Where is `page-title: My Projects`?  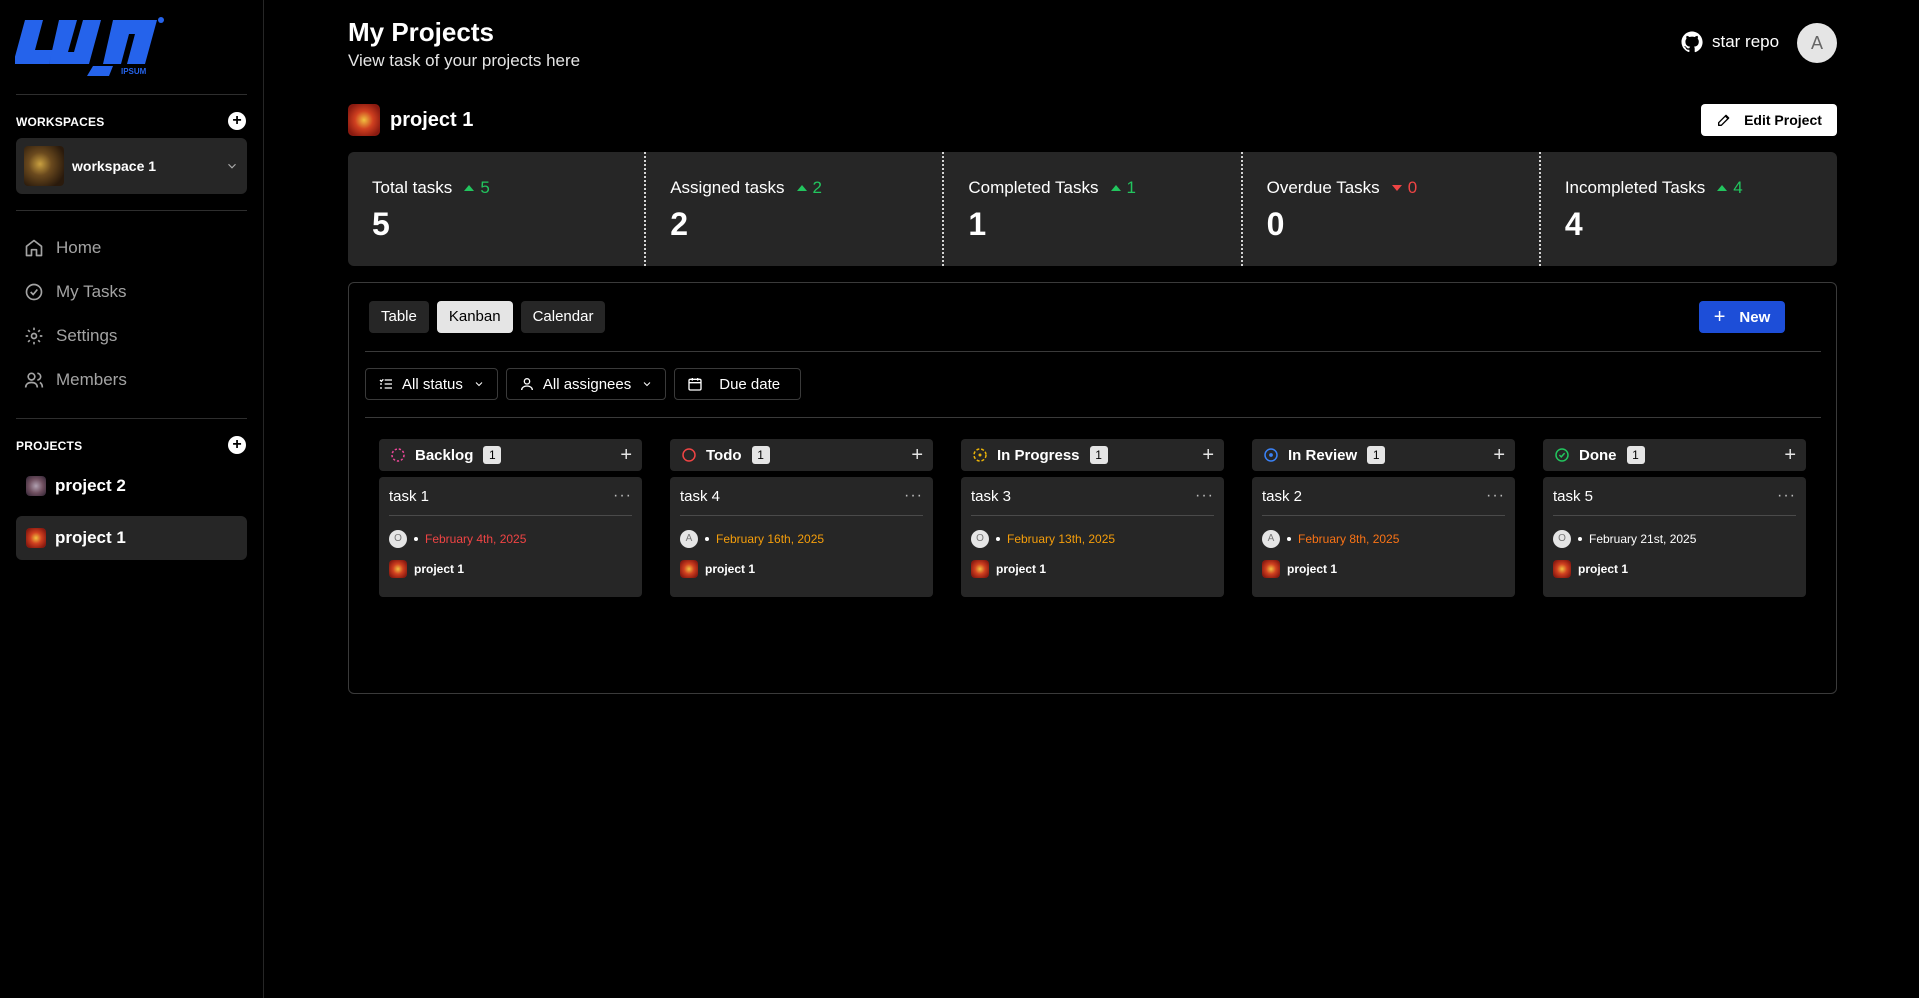
page-title: My Projects is located at coordinates (421, 32).